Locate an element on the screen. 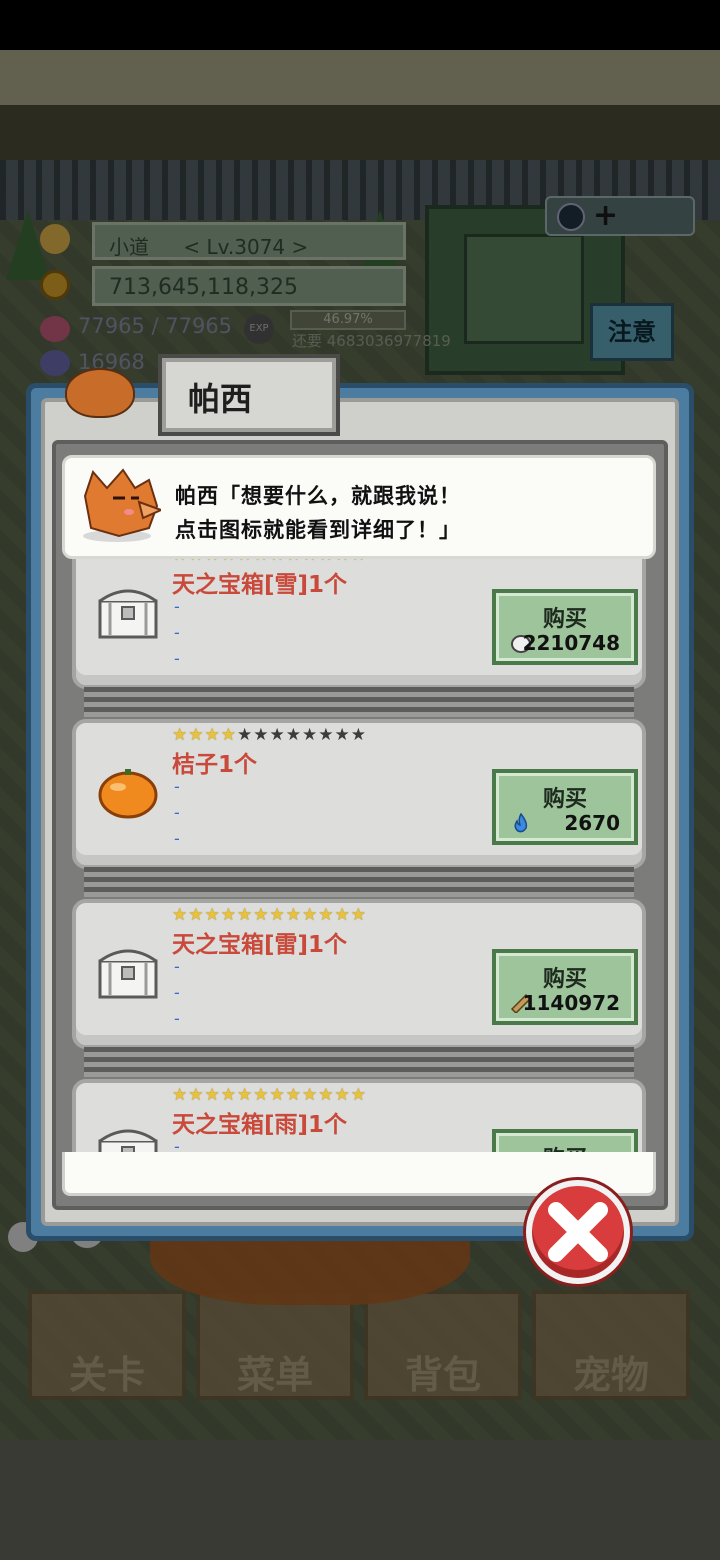 The height and width of the screenshot is (1560, 720). item-name: 桔子1个 is located at coordinates (215, 765).